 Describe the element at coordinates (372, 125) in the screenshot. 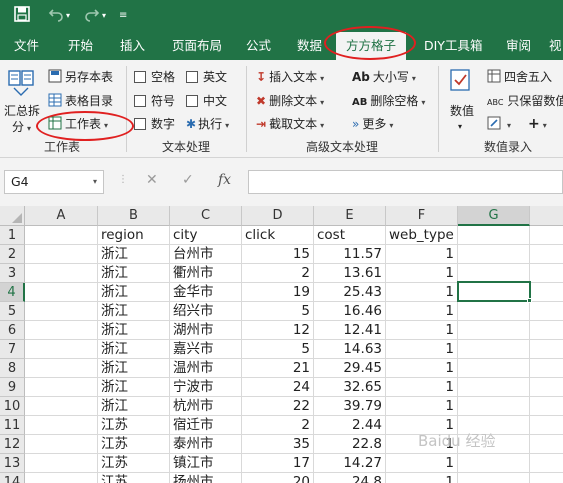

I see `more-button: » 更多 ▾` at that location.